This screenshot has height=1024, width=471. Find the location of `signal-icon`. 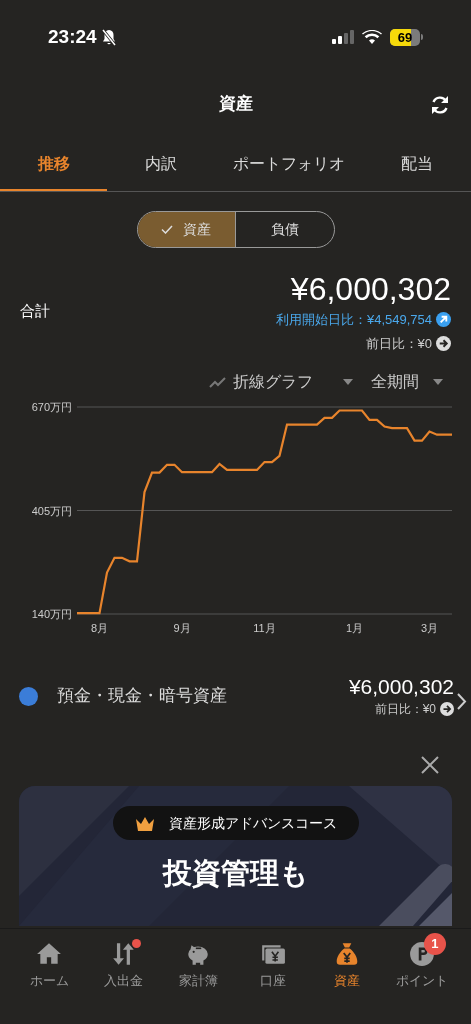

signal-icon is located at coordinates (343, 37).